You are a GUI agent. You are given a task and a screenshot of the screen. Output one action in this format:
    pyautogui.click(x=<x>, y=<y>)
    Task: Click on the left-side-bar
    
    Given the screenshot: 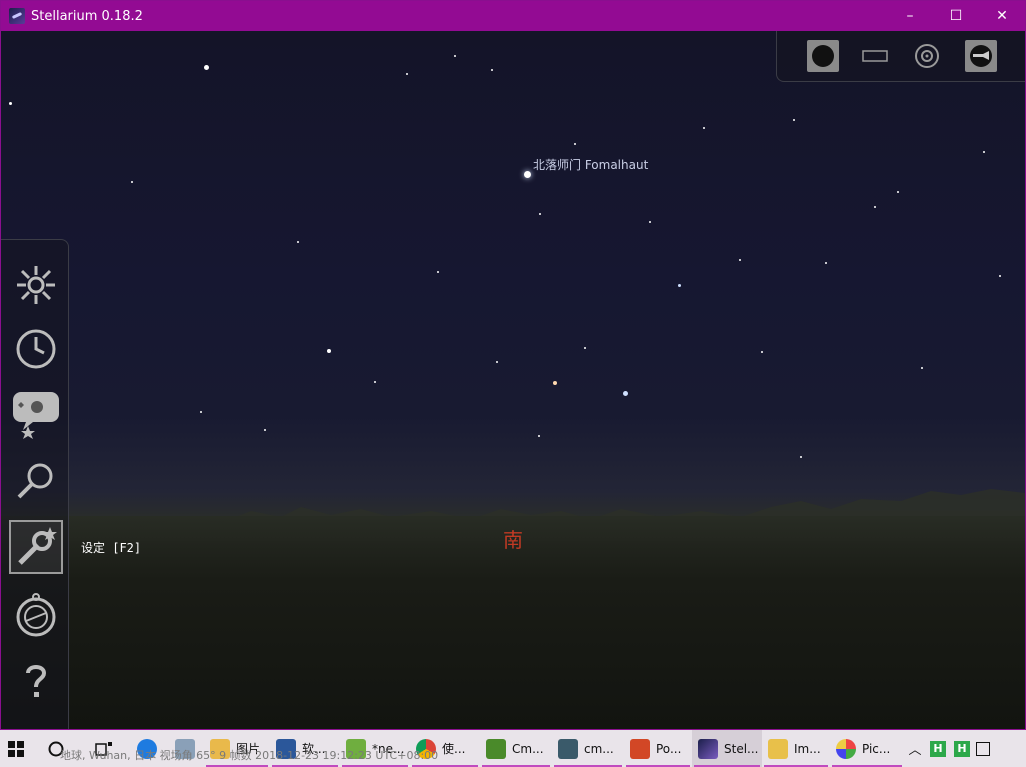 What is the action you would take?
    pyautogui.click(x=35, y=484)
    